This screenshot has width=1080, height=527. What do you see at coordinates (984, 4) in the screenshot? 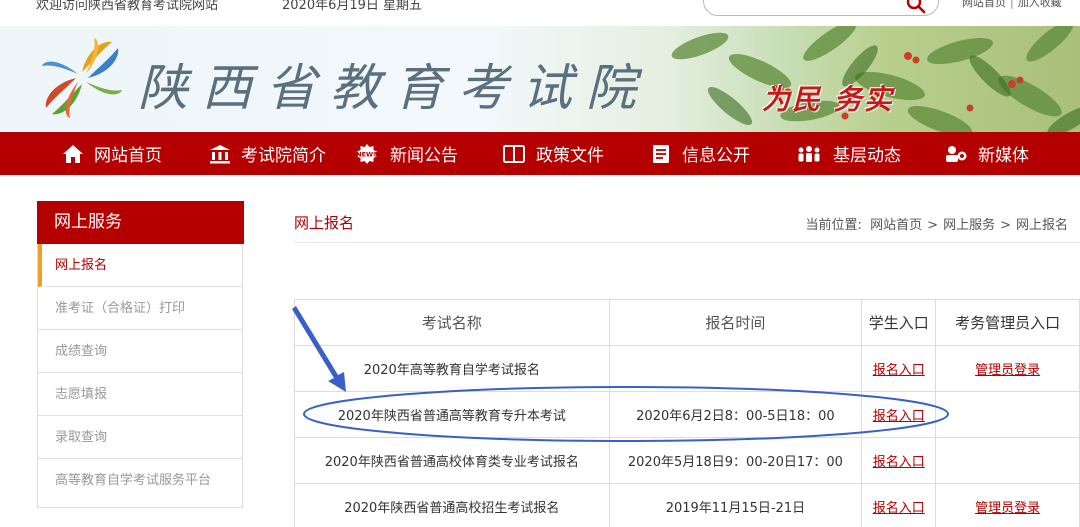
I see `home-link: 网站首页` at bounding box center [984, 4].